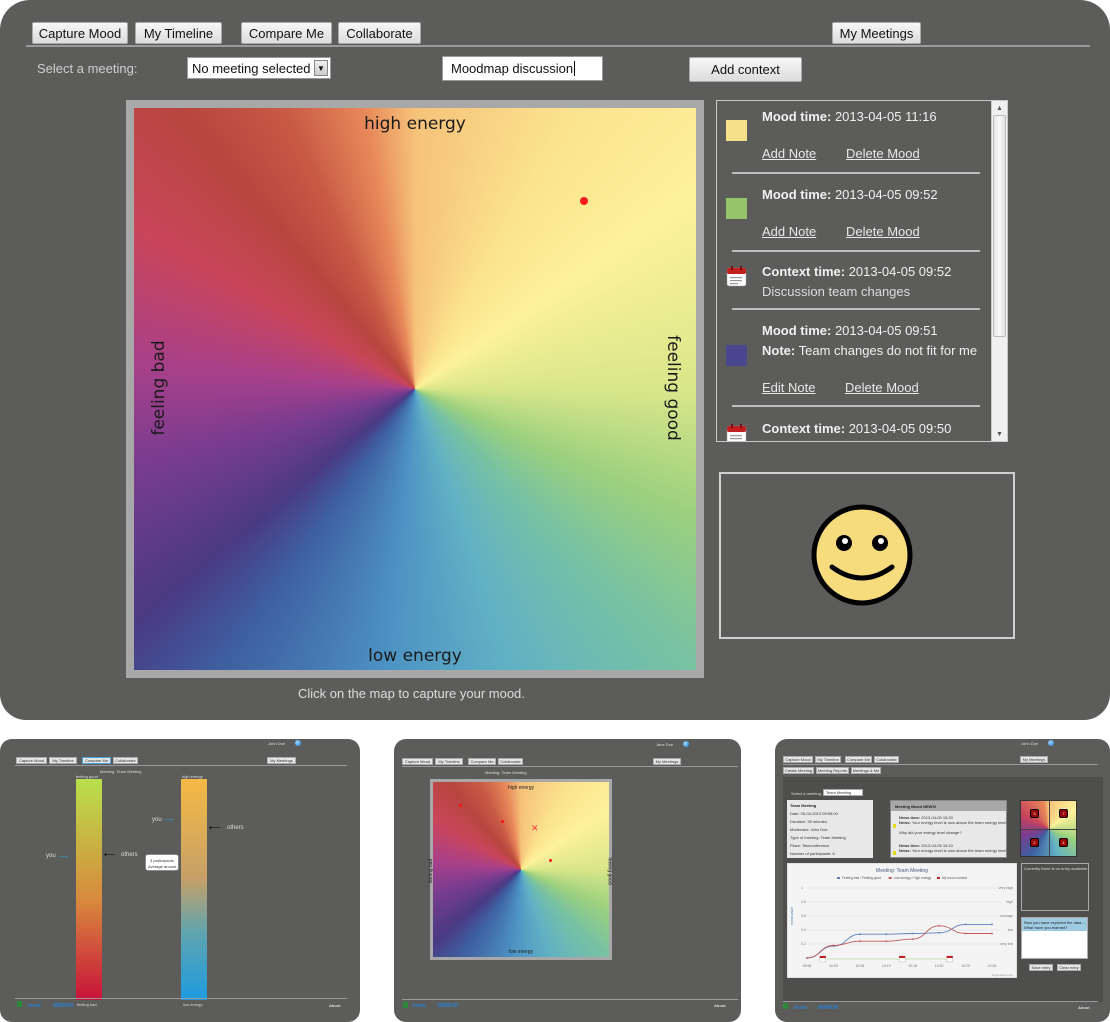  What do you see at coordinates (867, 555) in the screenshot?
I see `mood-feedback-box` at bounding box center [867, 555].